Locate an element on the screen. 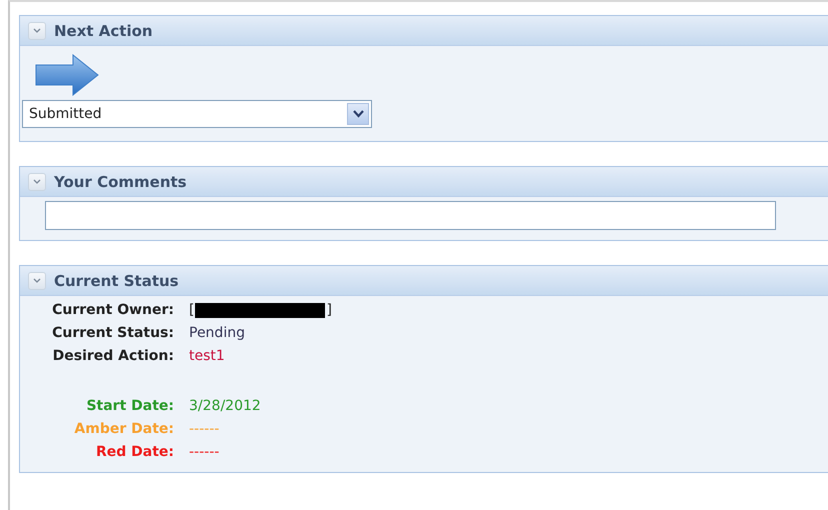  date-label: Amber Date: is located at coordinates (123, 429).